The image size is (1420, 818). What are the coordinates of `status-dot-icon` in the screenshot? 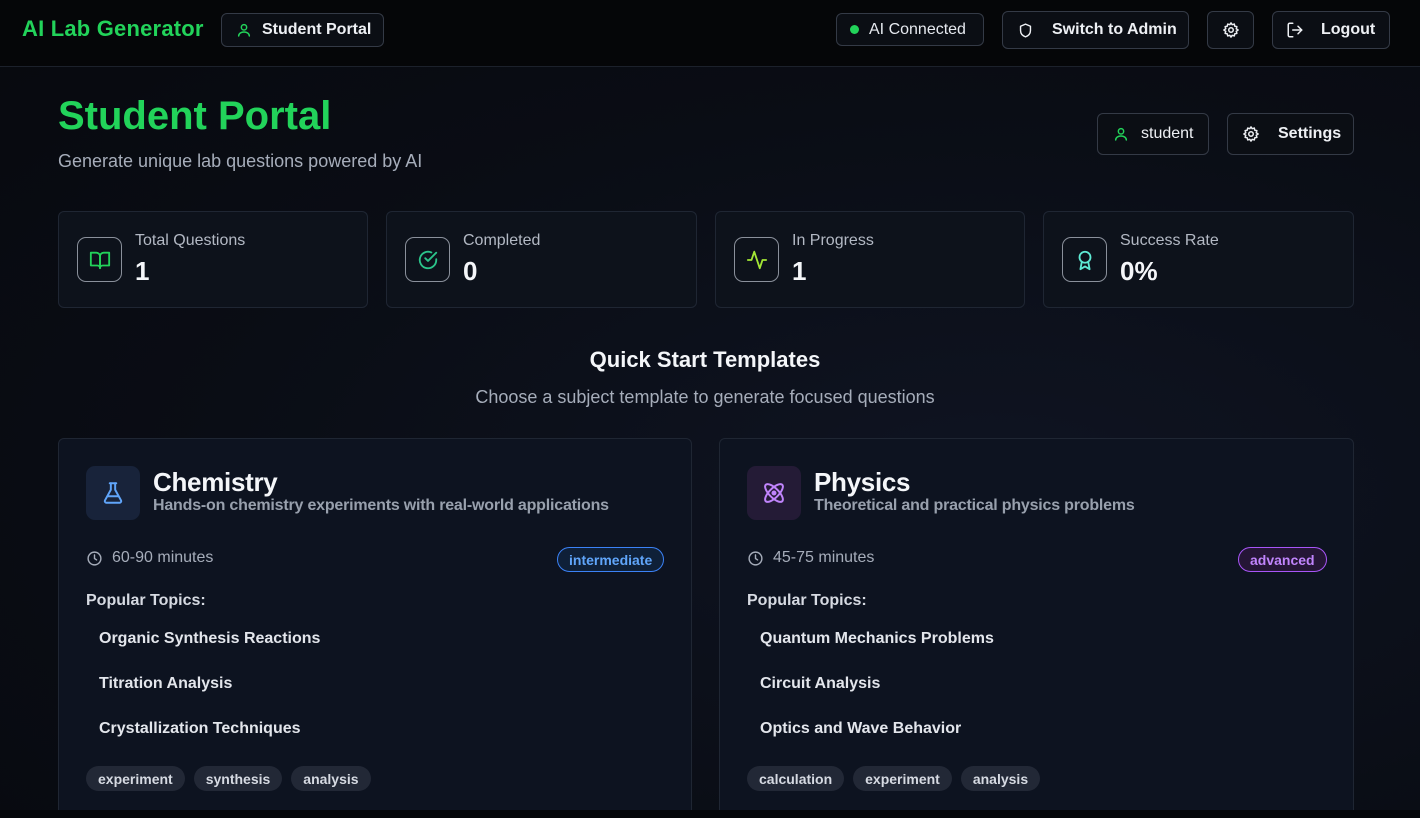 It's located at (854, 29).